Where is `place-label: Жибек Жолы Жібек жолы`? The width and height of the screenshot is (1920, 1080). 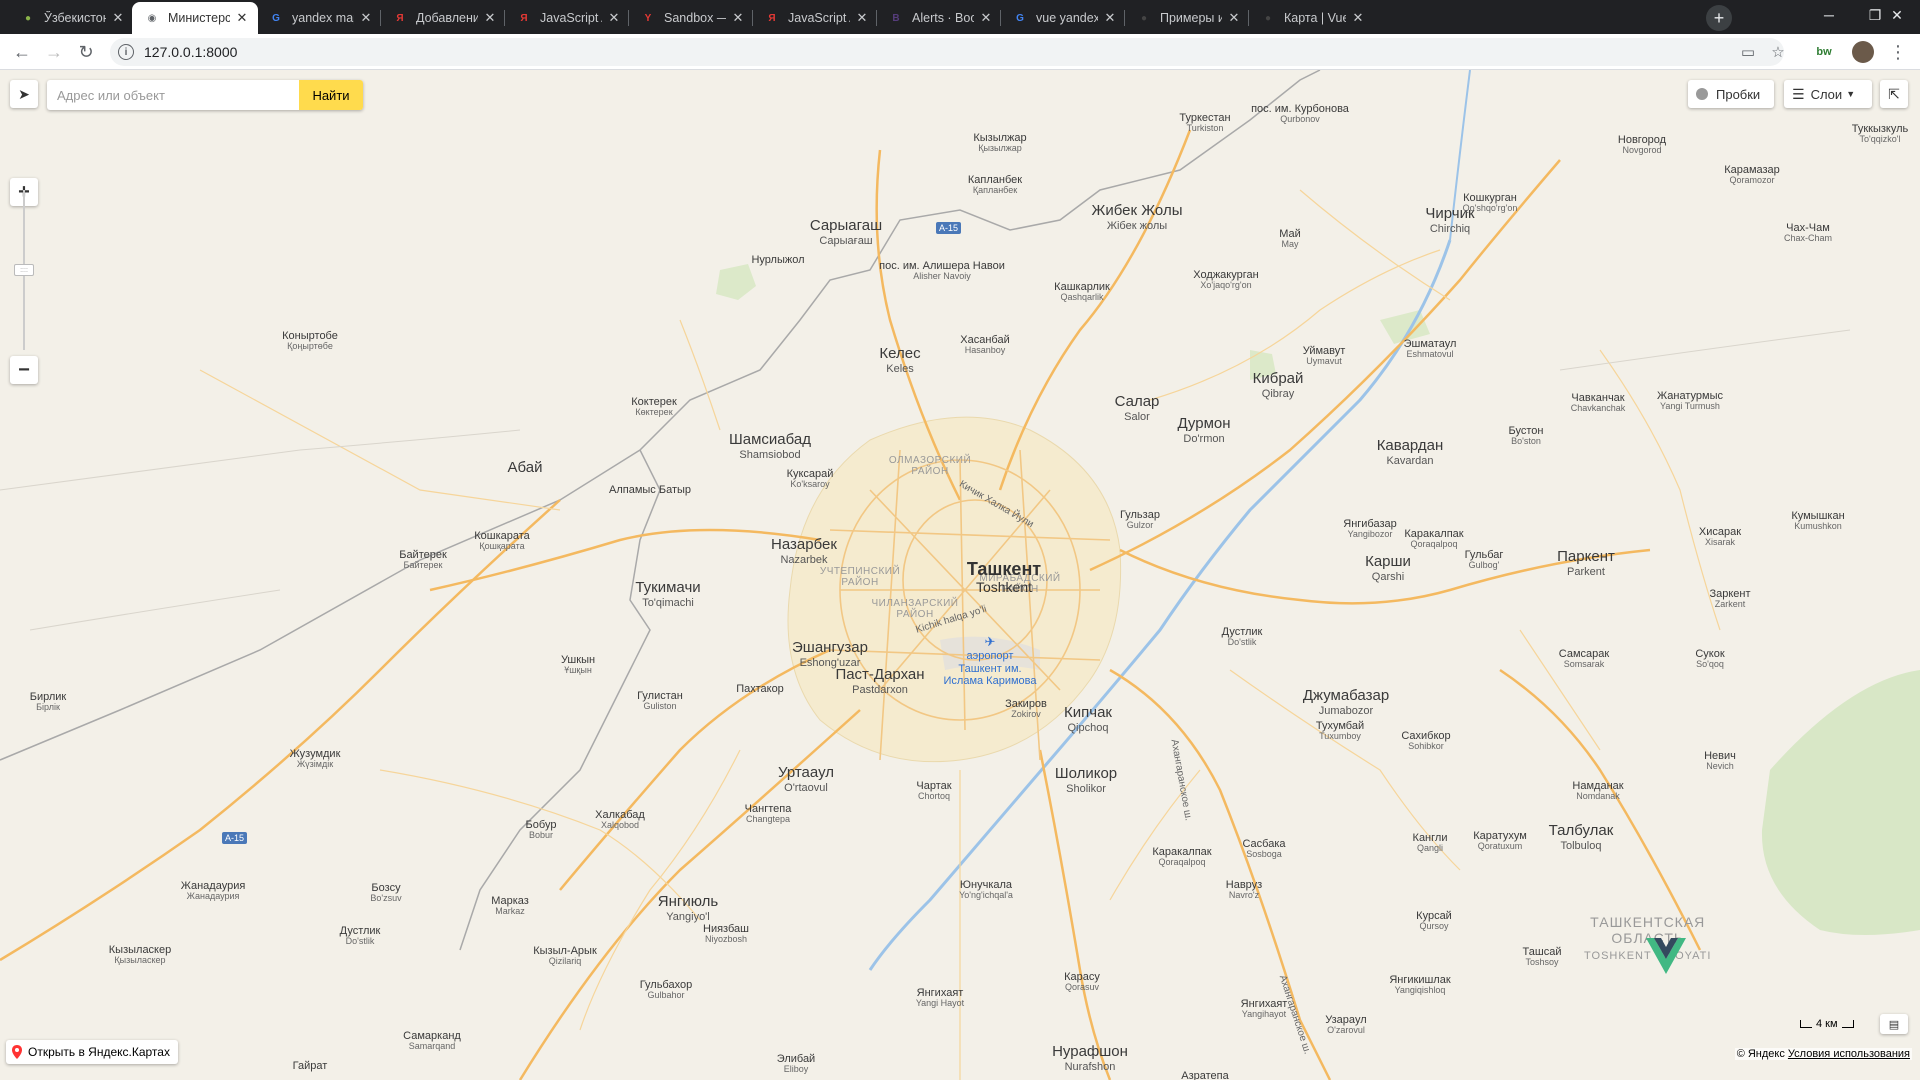 place-label: Жибек Жолы Жібек жолы is located at coordinates (1137, 217).